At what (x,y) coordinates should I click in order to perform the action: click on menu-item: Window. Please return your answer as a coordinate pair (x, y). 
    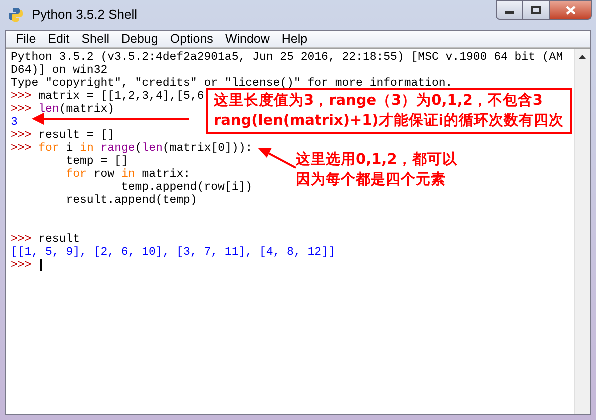
    Looking at the image, I should click on (247, 39).